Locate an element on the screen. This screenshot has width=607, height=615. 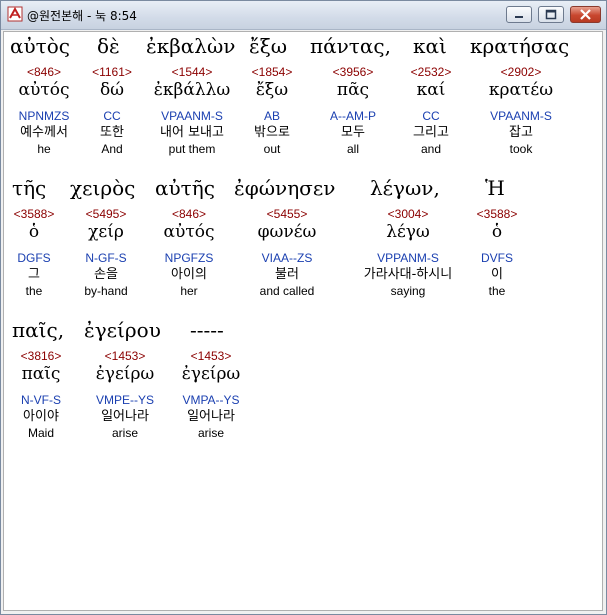
korean-gloss: 이 is located at coordinates (497, 274).